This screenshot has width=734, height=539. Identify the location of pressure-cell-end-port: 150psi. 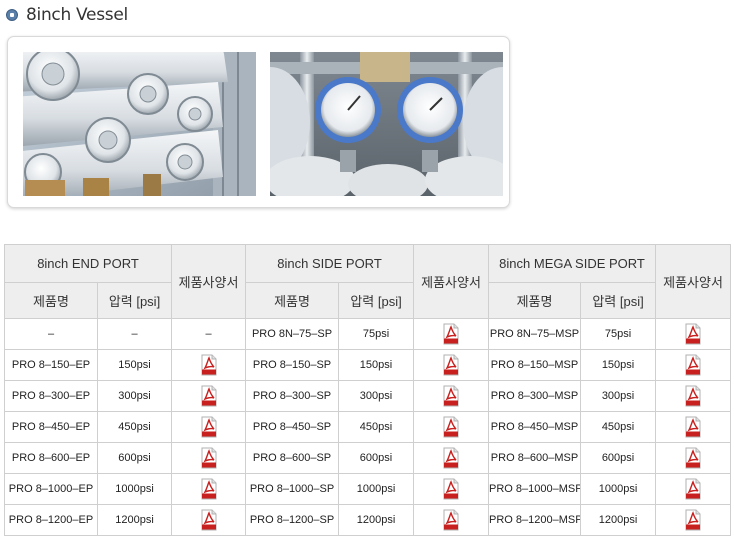
(134, 365).